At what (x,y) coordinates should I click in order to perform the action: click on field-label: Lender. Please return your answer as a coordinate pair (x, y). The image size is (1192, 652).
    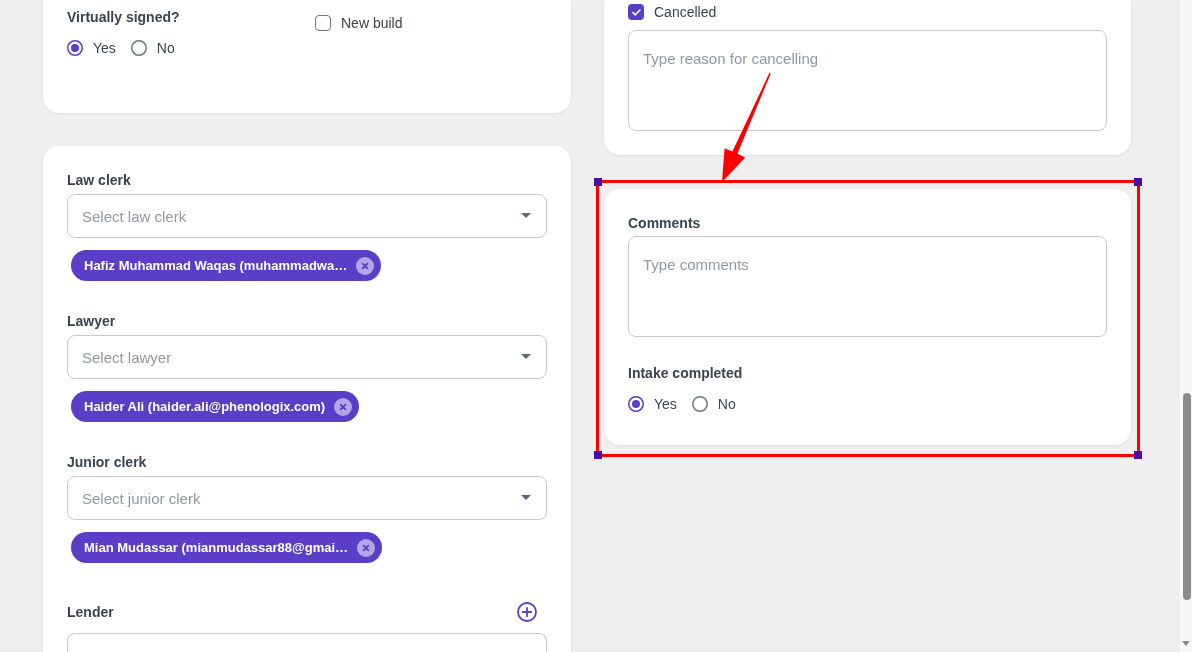
    Looking at the image, I should click on (90, 612).